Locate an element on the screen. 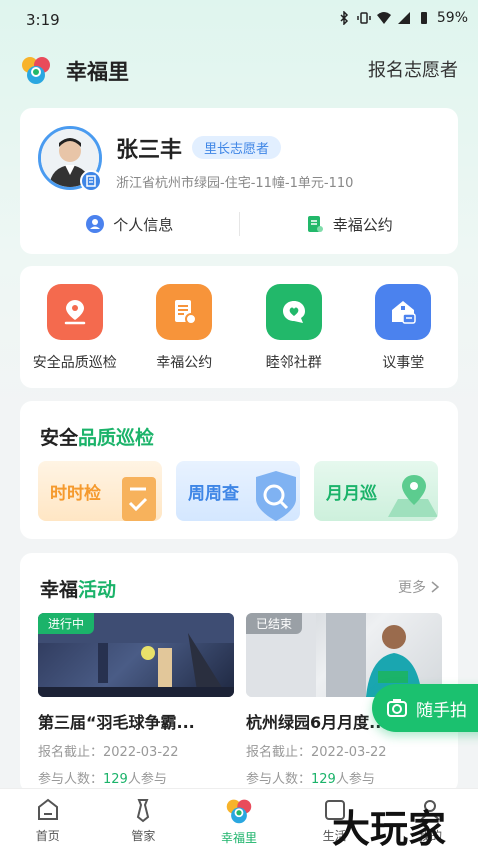 The height and width of the screenshot is (850, 478). badminton-photo: 进行中 is located at coordinates (136, 655).